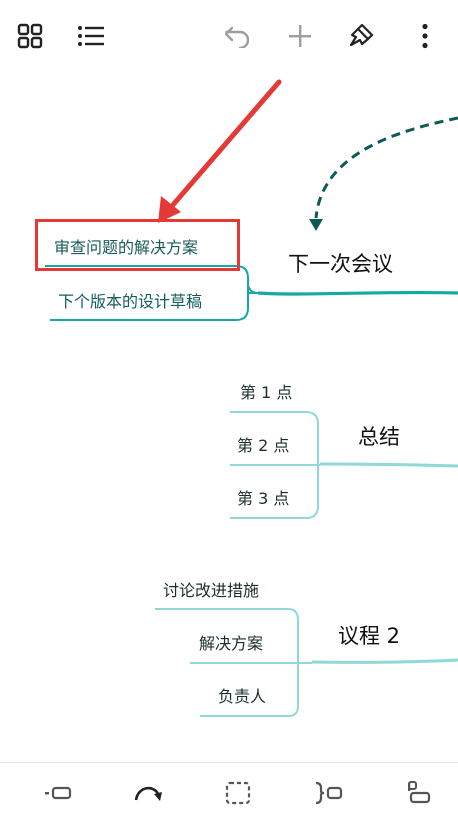 The width and height of the screenshot is (458, 820). I want to click on add-child-topic-icon, so click(419, 792).